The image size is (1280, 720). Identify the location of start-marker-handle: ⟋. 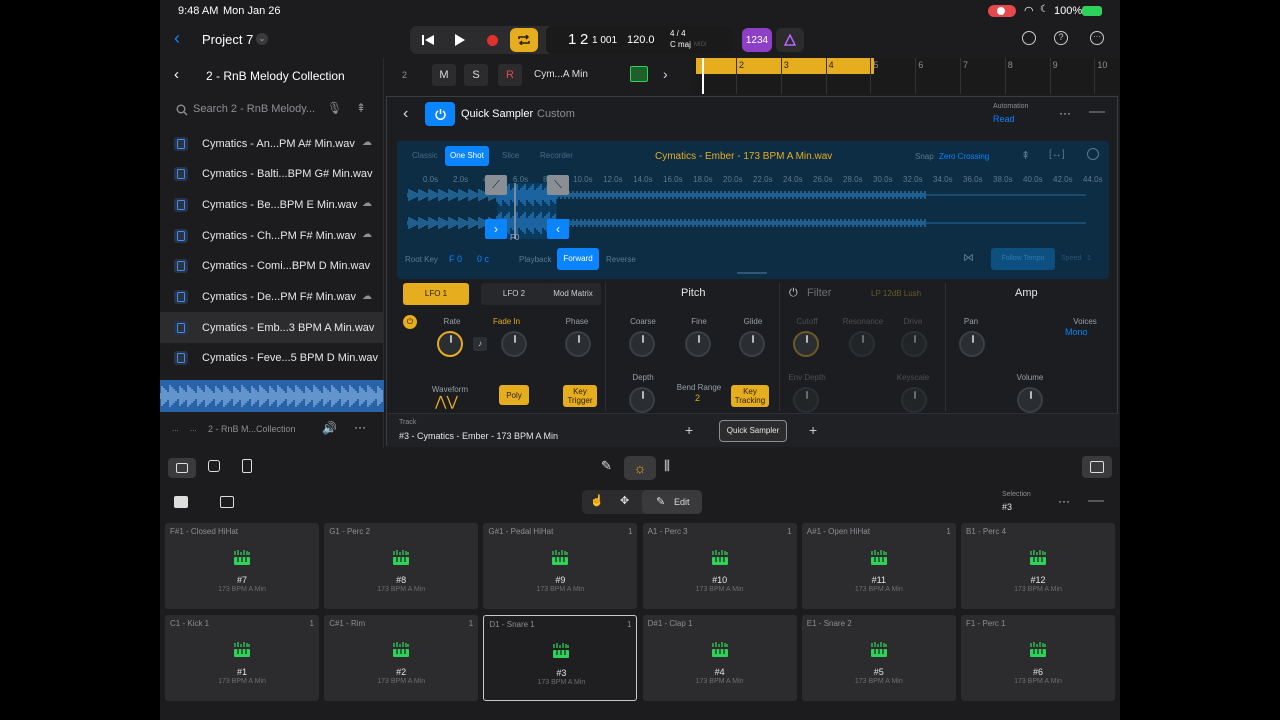
(496, 185).